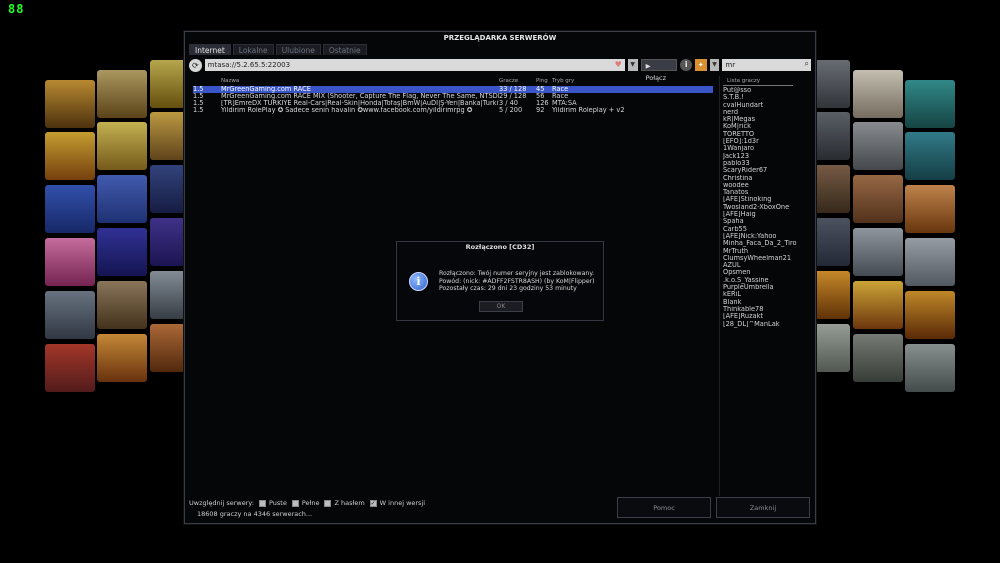 The height and width of the screenshot is (563, 1000). What do you see at coordinates (730, 65) in the screenshot?
I see `search-value: mr` at bounding box center [730, 65].